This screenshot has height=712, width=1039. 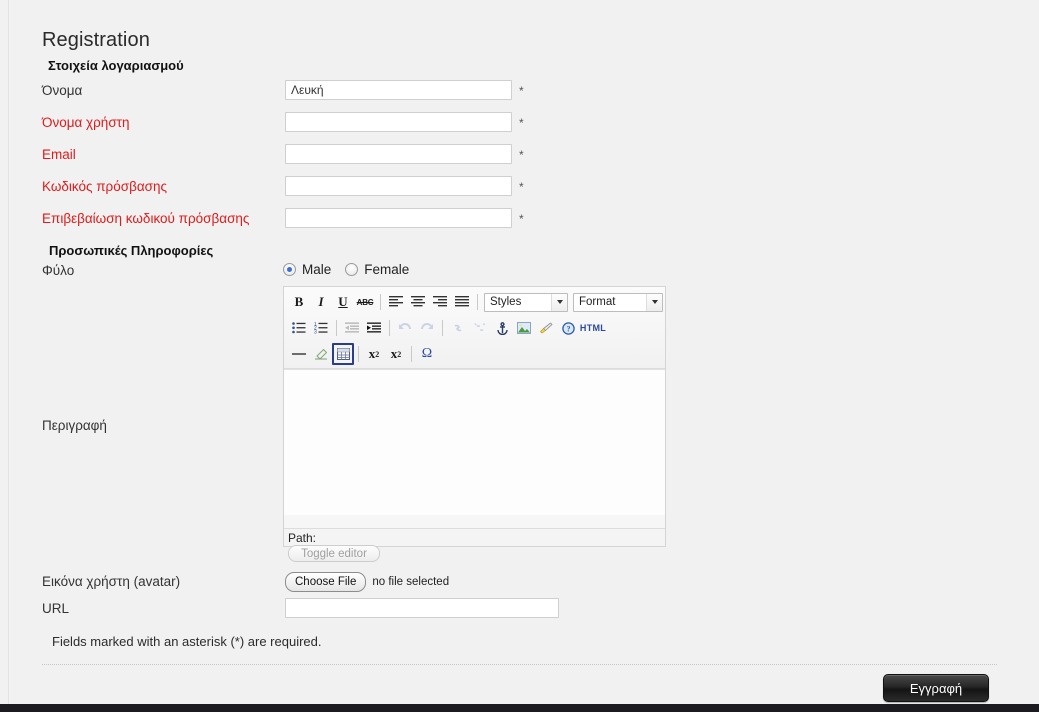 I want to click on password-input, so click(x=398, y=186).